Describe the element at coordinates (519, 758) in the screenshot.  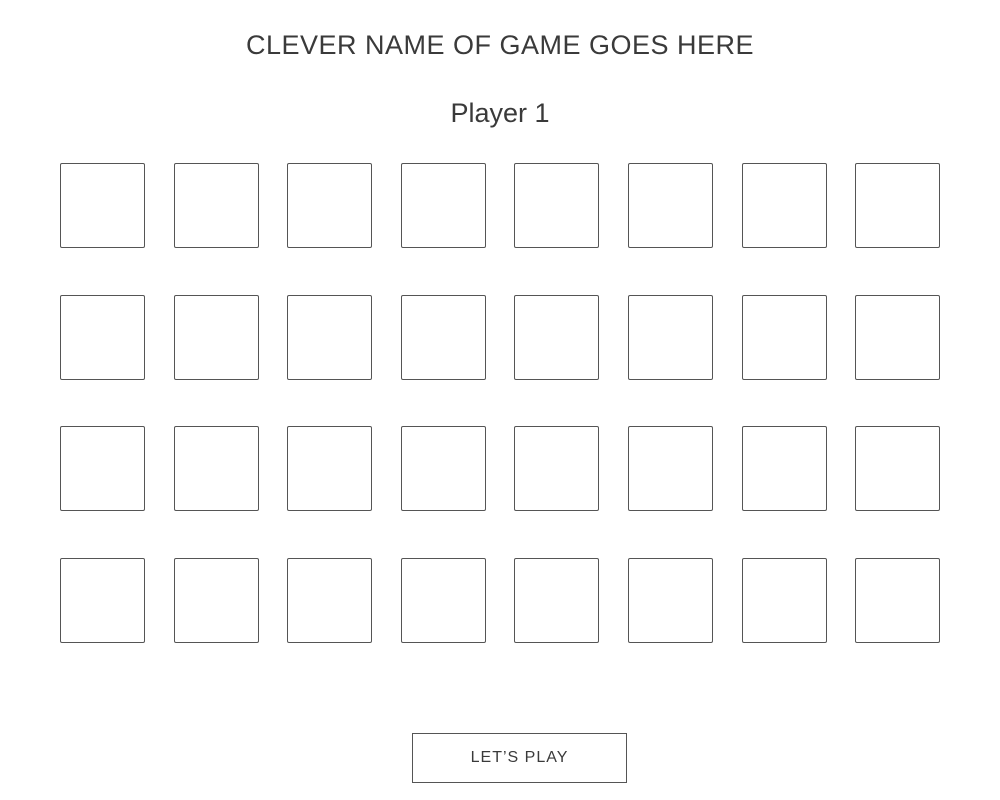
I see `lets-play-button: LET’S PLAY` at that location.